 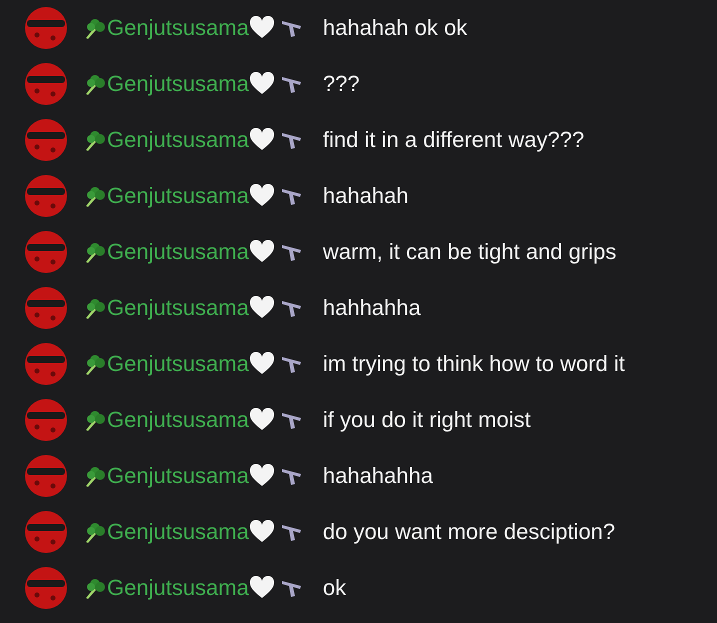 I want to click on message-text: hahahahha, so click(x=377, y=476).